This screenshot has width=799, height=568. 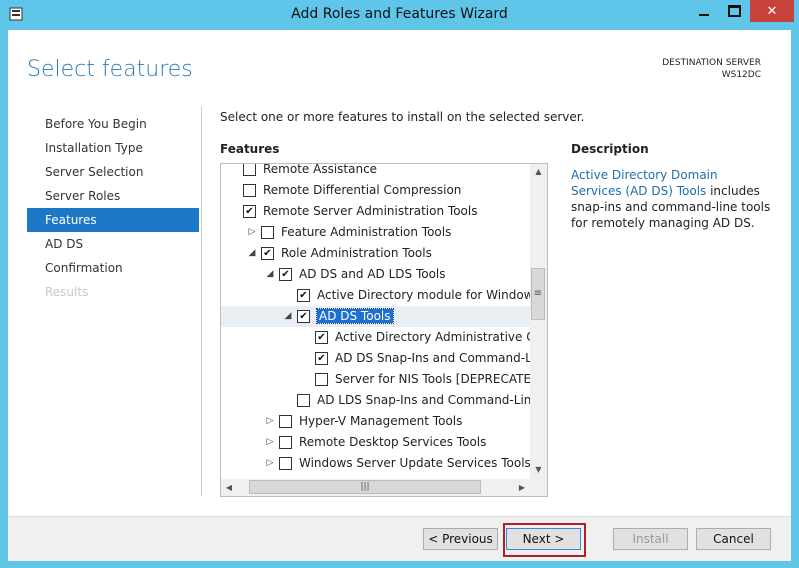 What do you see at coordinates (522, 487) in the screenshot?
I see `scroll-right-icon: ▶` at bounding box center [522, 487].